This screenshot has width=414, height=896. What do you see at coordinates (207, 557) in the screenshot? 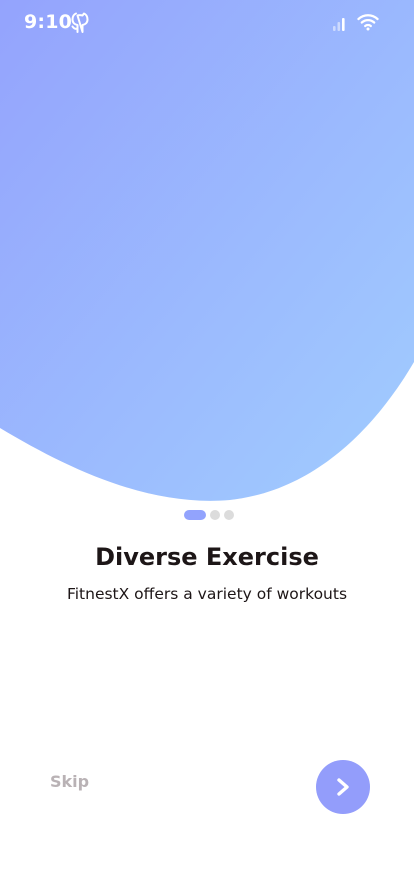
I see `onboarding-title: Diverse Exercise` at bounding box center [207, 557].